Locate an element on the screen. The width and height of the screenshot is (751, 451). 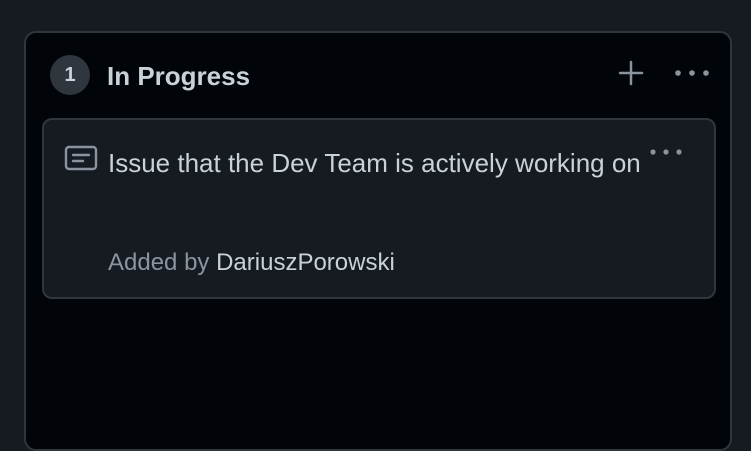
card-more-options-button is located at coordinates (666, 152).